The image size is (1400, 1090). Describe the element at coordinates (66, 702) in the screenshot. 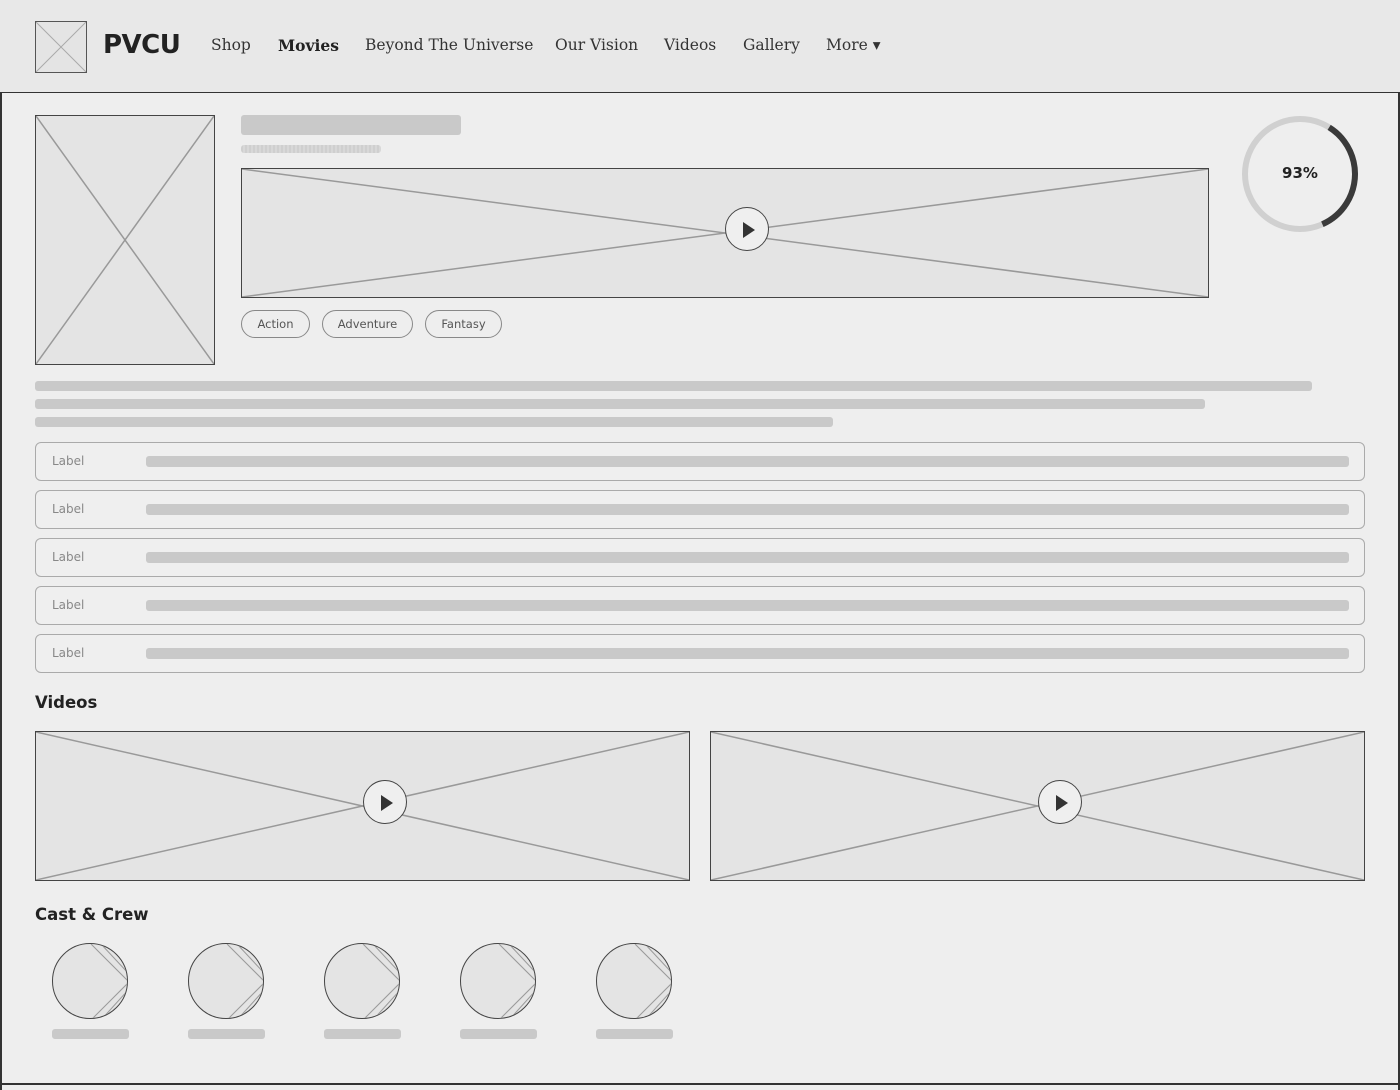

I see `videos-section-title: Videos` at that location.